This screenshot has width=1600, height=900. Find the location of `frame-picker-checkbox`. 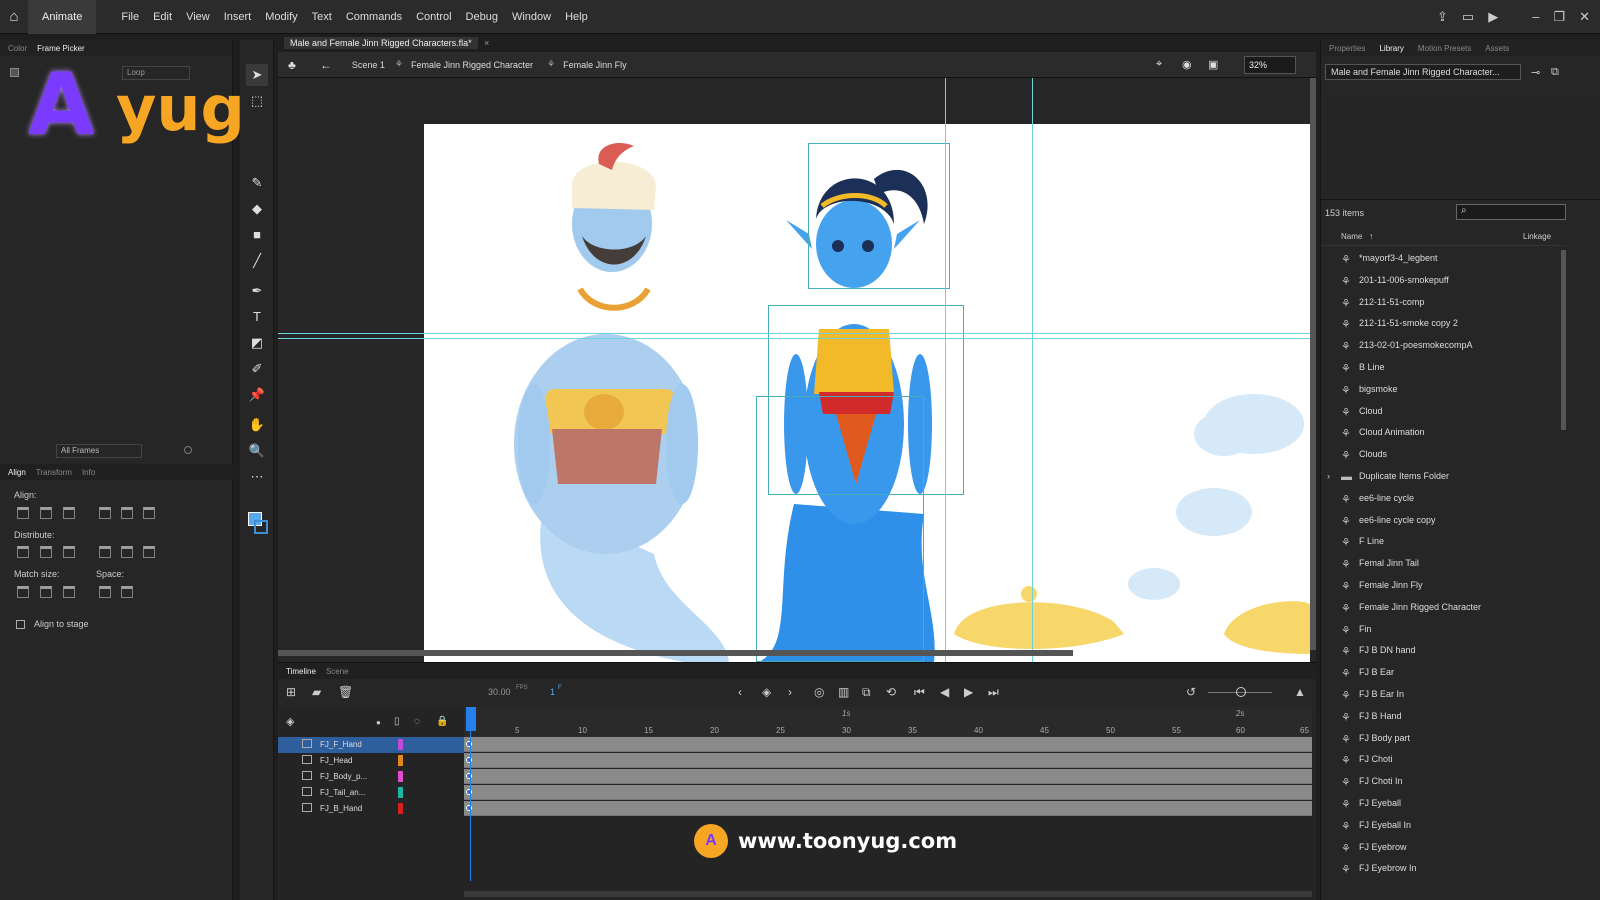

frame-picker-checkbox is located at coordinates (14, 72).